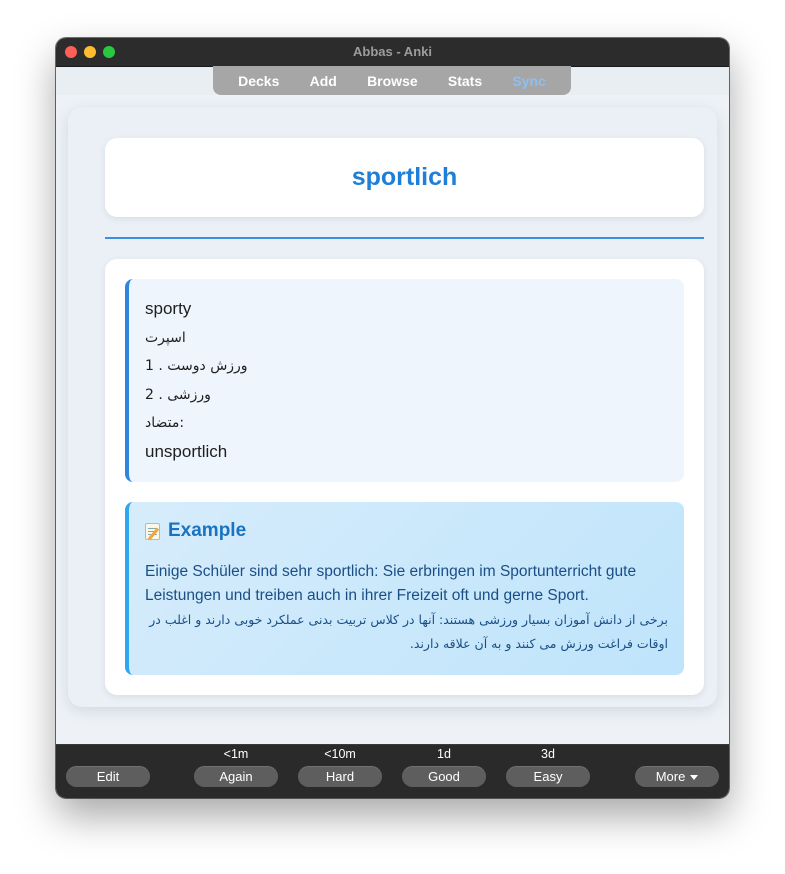 The width and height of the screenshot is (785, 874). Describe the element at coordinates (465, 81) in the screenshot. I see `toolbar-stats: Stats` at that location.